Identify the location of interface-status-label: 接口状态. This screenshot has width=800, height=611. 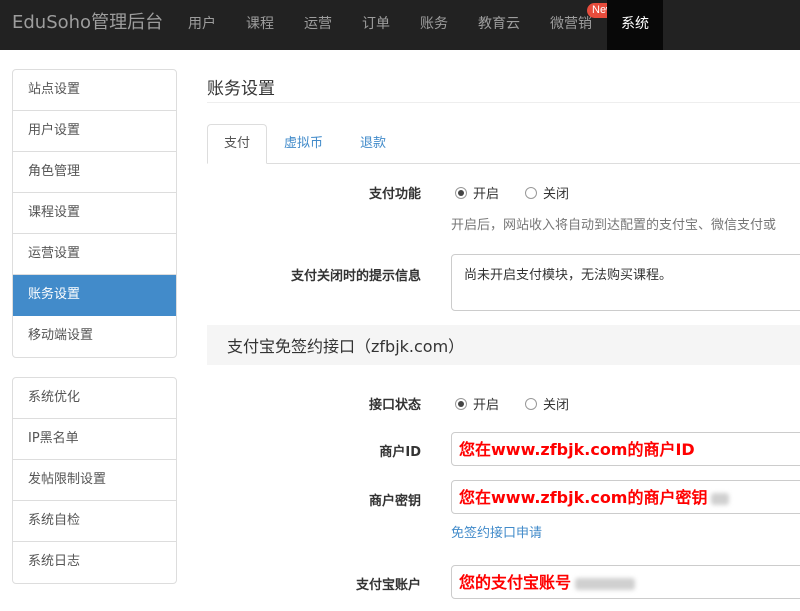
(394, 405).